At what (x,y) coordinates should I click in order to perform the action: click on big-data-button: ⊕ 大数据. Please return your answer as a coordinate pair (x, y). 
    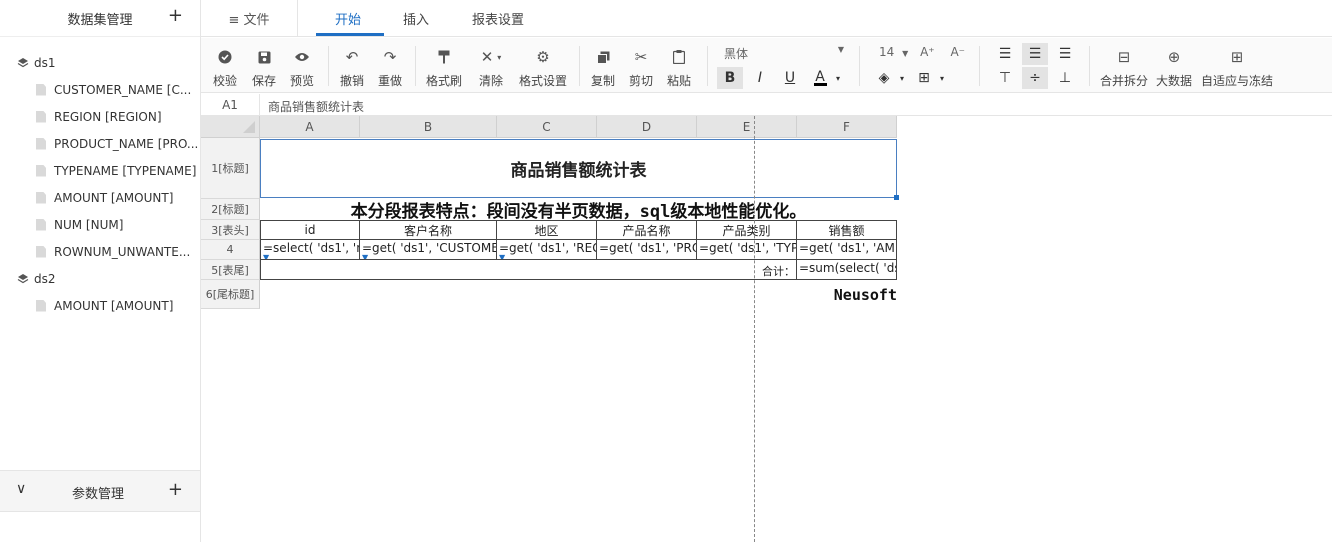
    Looking at the image, I should click on (1174, 65).